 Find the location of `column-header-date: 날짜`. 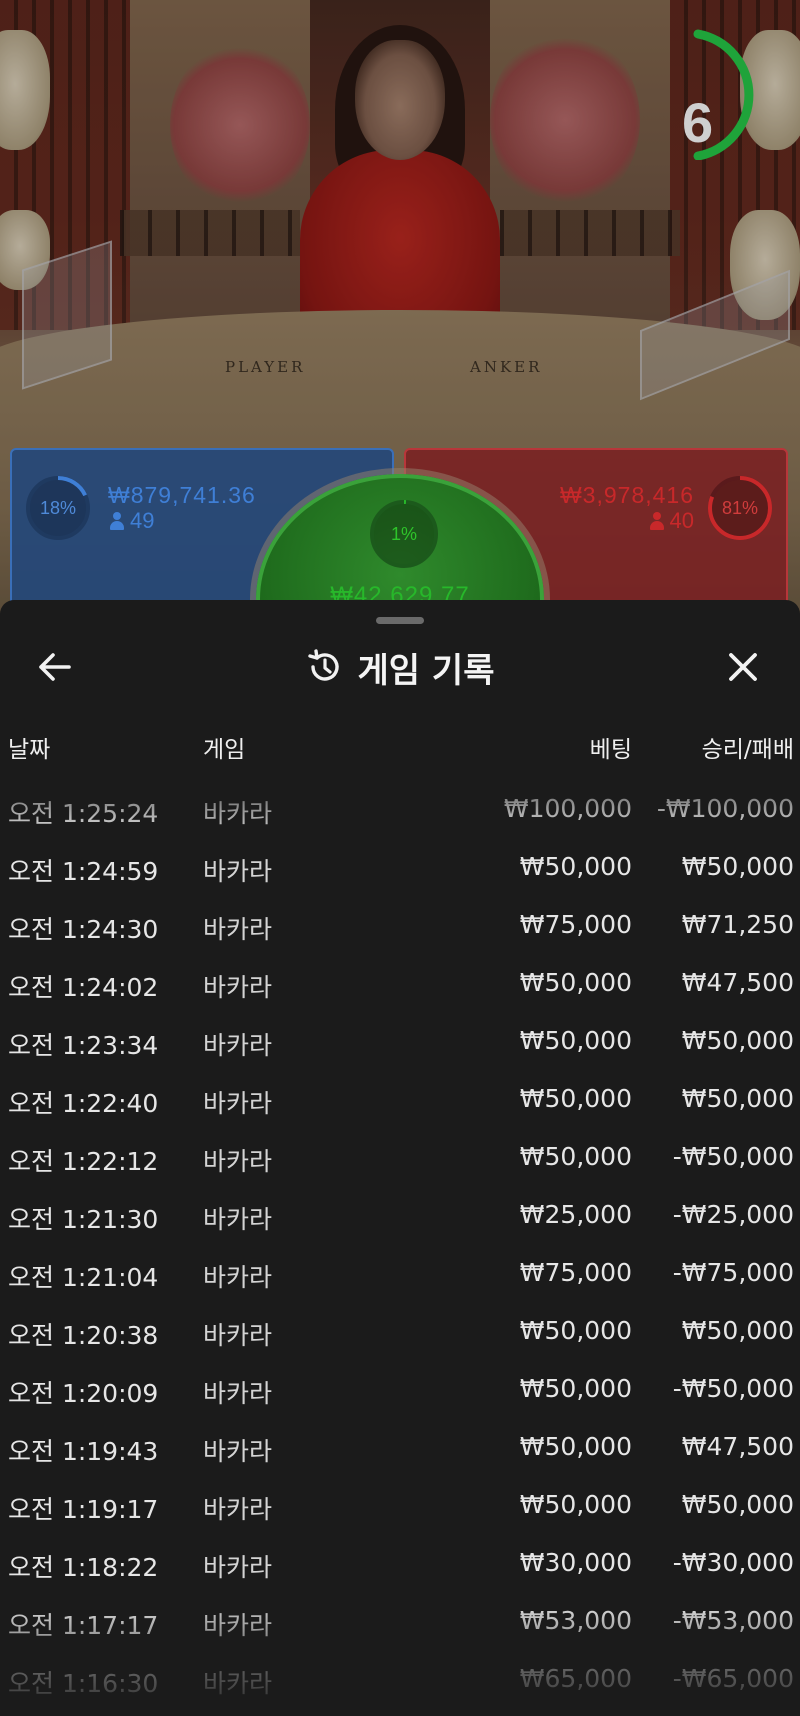

column-header-date: 날짜 is located at coordinates (29, 750).